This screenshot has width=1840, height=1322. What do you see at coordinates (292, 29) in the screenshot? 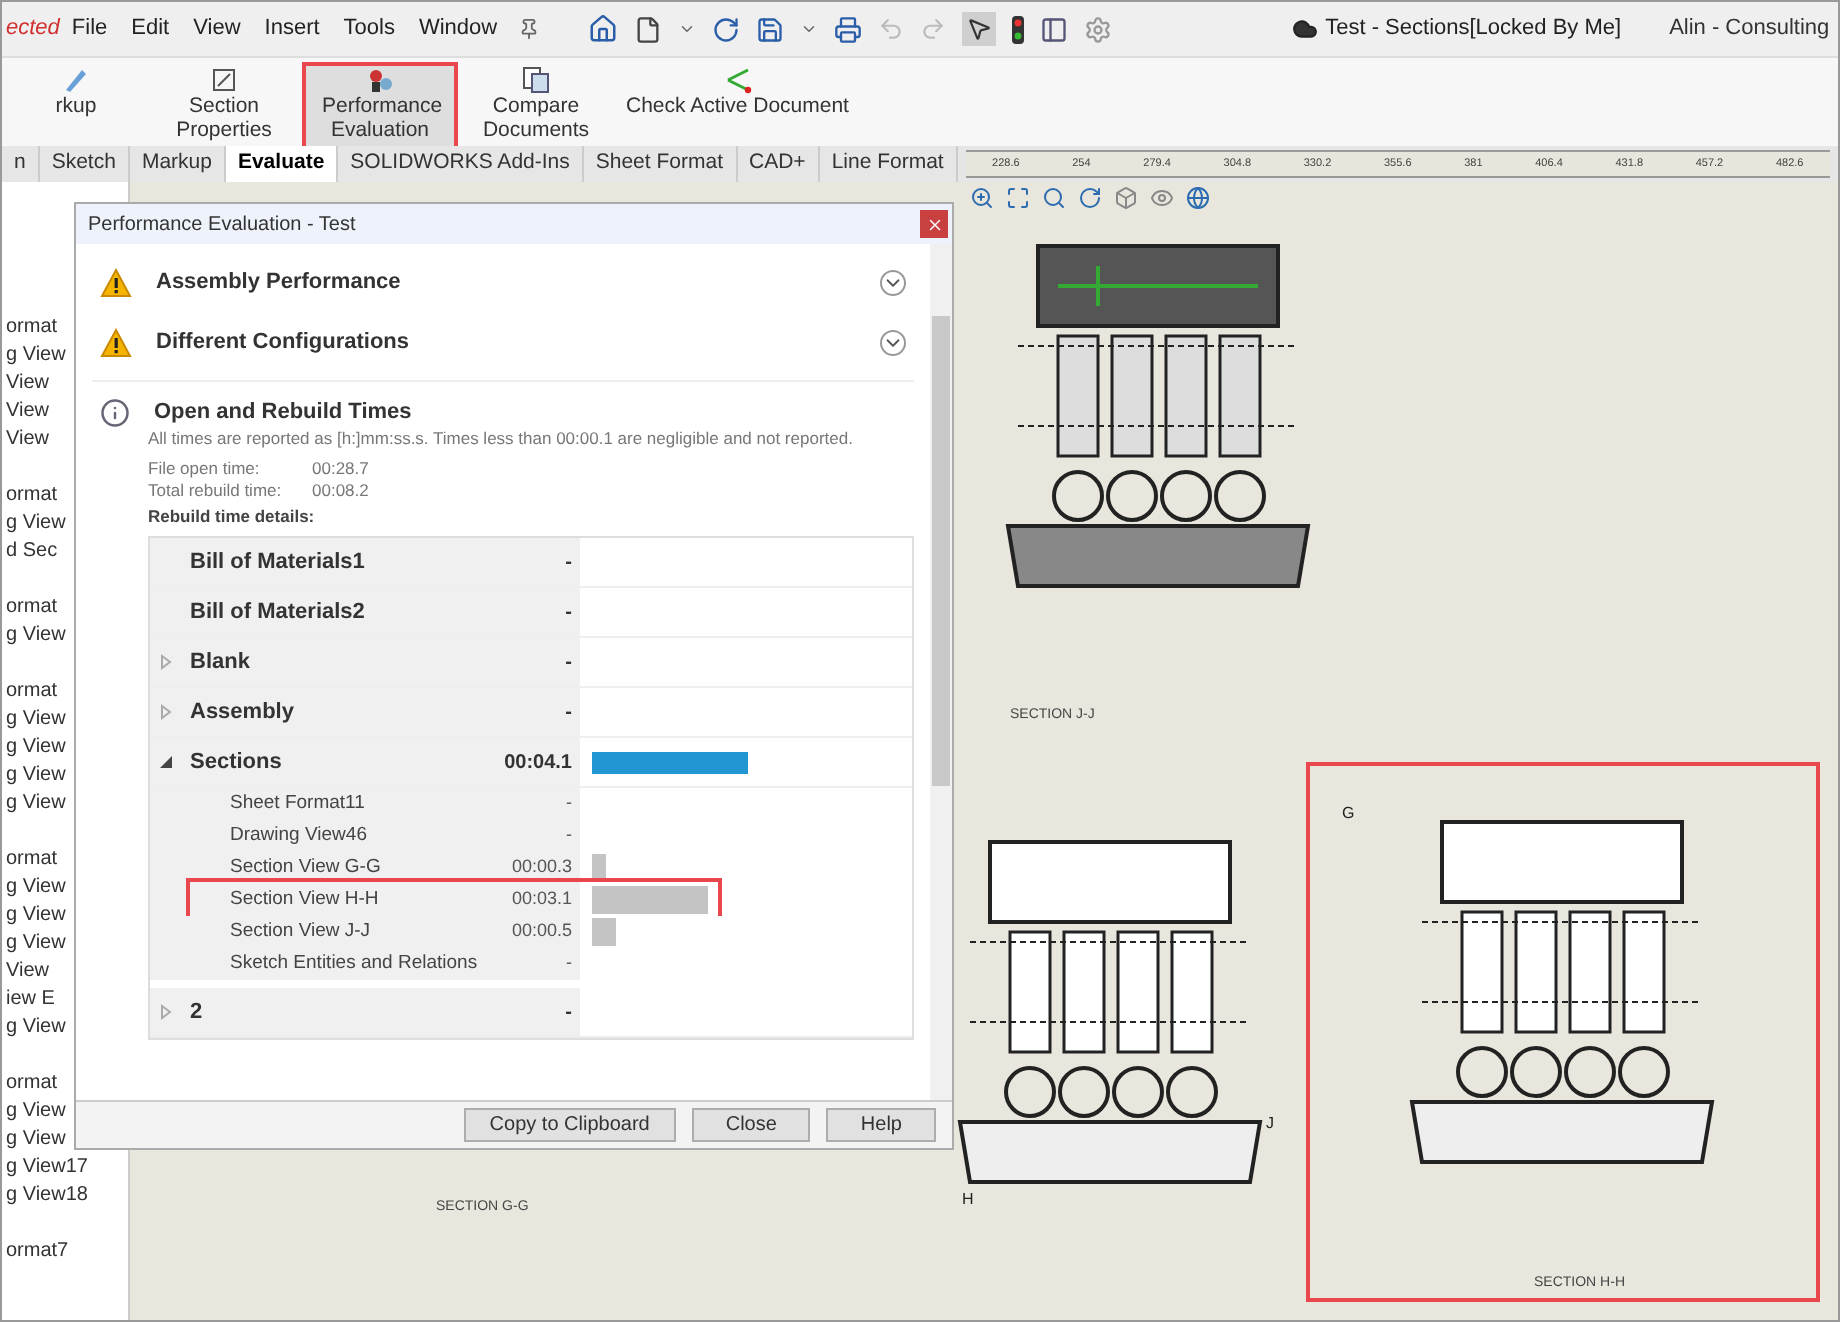
I see `menu-item: Insert` at bounding box center [292, 29].